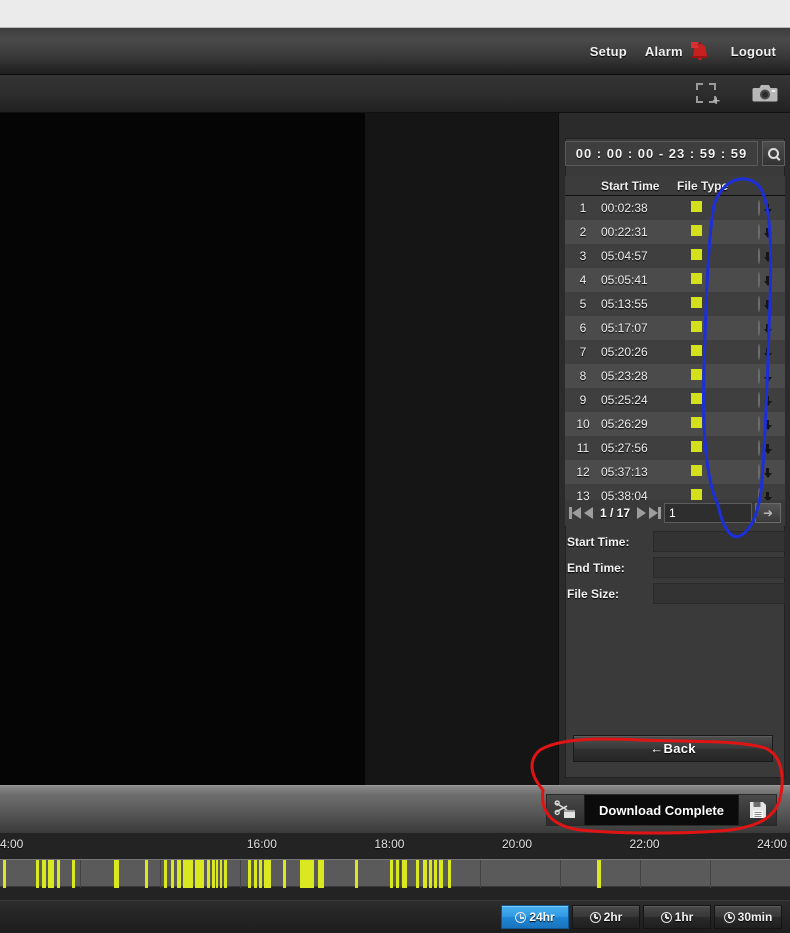  What do you see at coordinates (675, 448) in the screenshot?
I see `table-row: 11 05:27:56` at bounding box center [675, 448].